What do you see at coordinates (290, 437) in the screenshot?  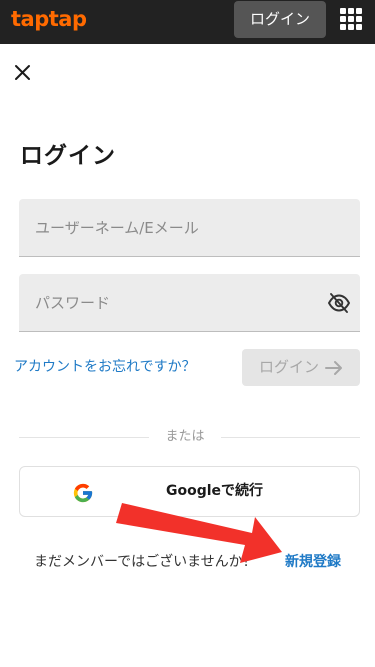 I see `divider-right` at bounding box center [290, 437].